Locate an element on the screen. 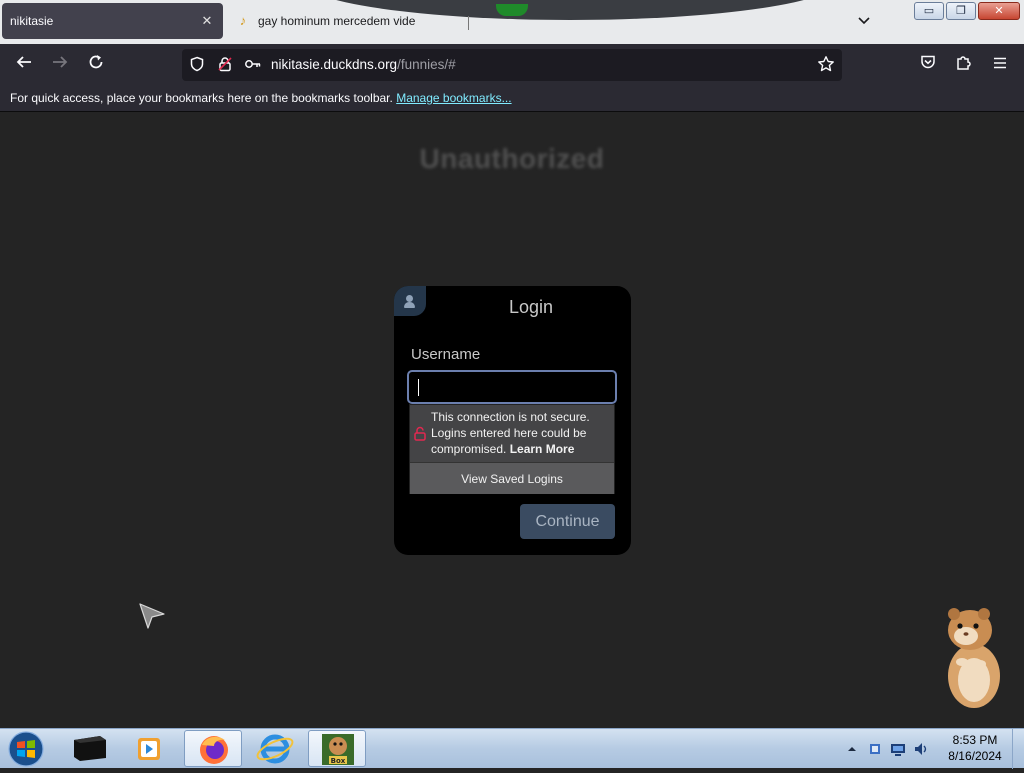  taskbar-item-firefox is located at coordinates (213, 748).